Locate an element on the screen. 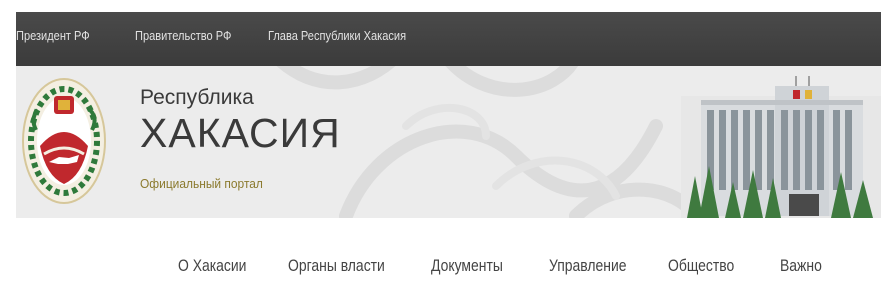  nav-item-documents: Документы is located at coordinates (467, 266).